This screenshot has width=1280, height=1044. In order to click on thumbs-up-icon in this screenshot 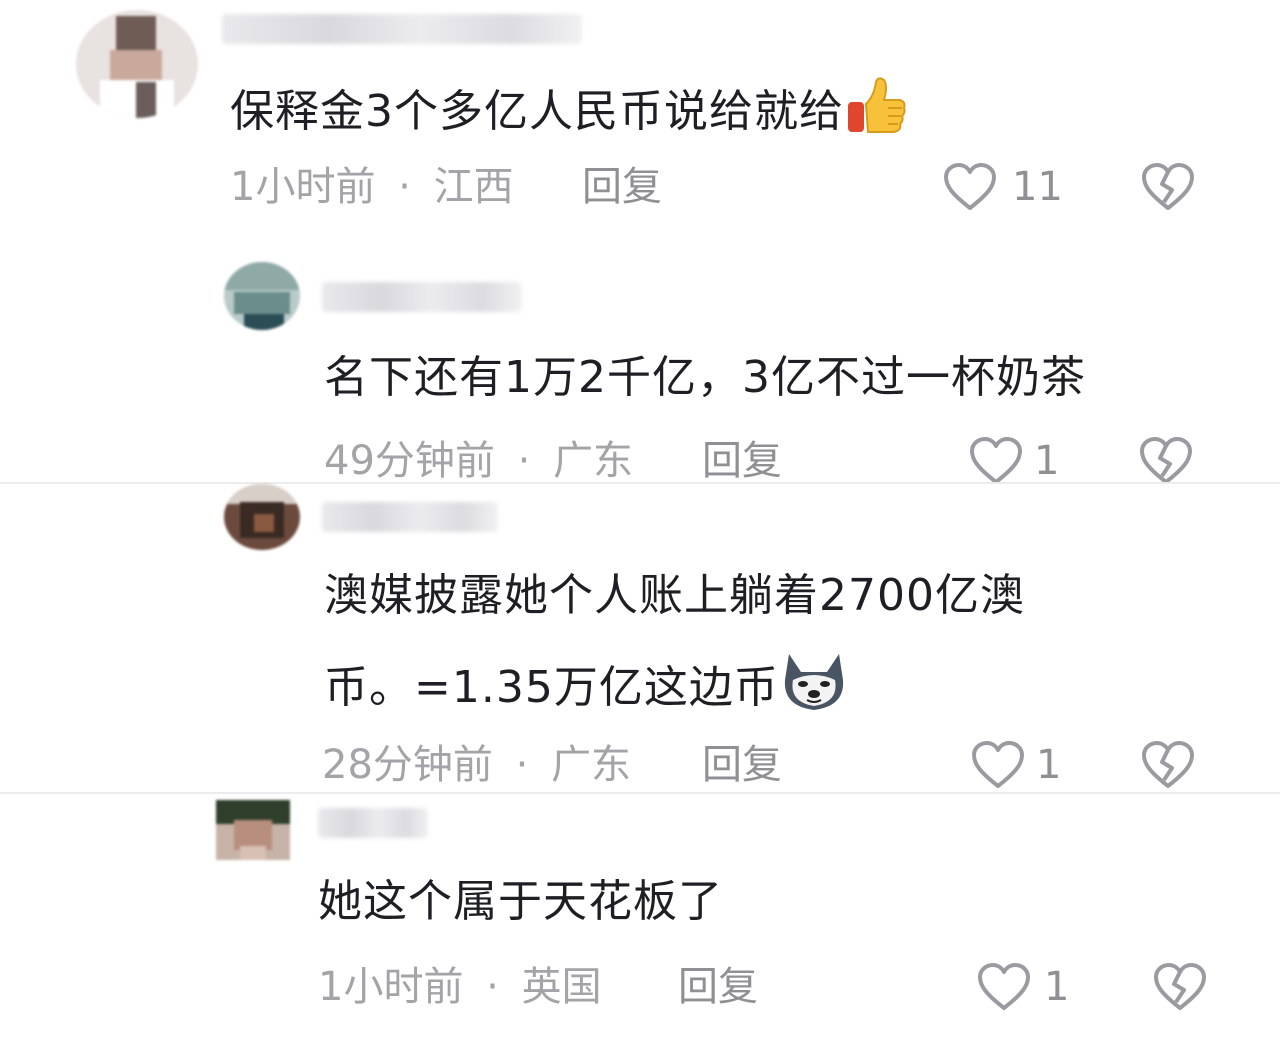, I will do `click(876, 114)`.